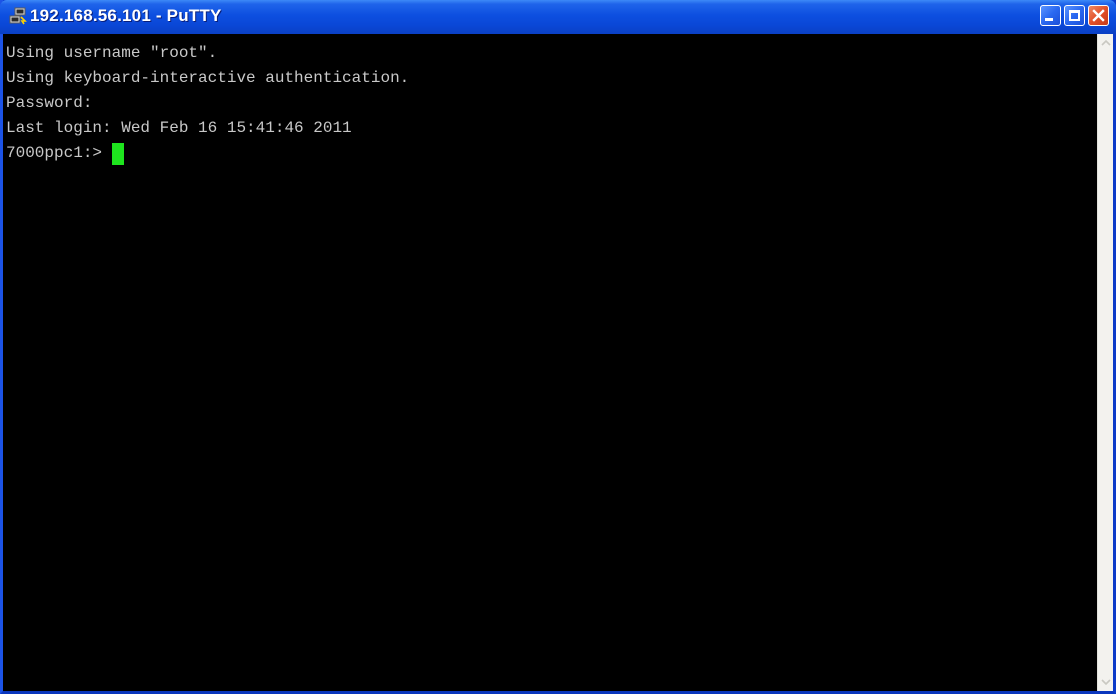  I want to click on close-button, so click(1098, 15).